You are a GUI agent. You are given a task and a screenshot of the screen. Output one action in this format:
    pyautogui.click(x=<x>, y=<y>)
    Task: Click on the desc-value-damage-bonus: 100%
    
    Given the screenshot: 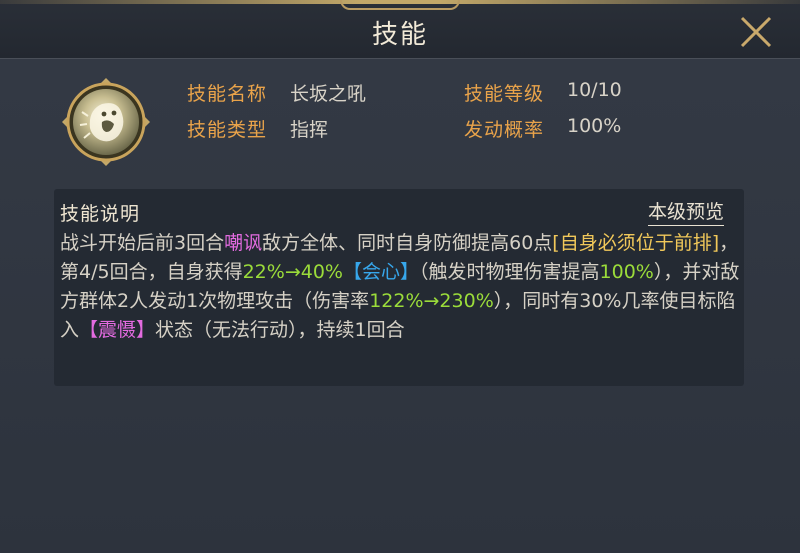 What is the action you would take?
    pyautogui.click(x=626, y=272)
    